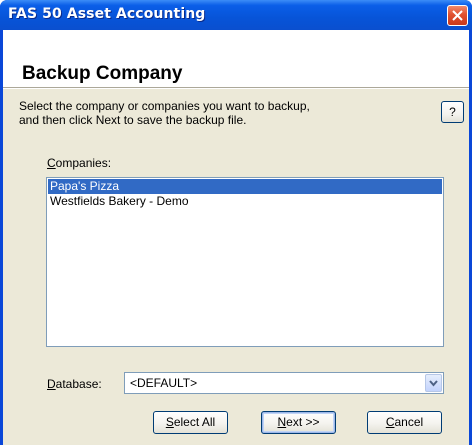 The image size is (472, 445). What do you see at coordinates (245, 201) in the screenshot?
I see `list-item-westfields-bakery: Westfields Bakery - Demo` at bounding box center [245, 201].